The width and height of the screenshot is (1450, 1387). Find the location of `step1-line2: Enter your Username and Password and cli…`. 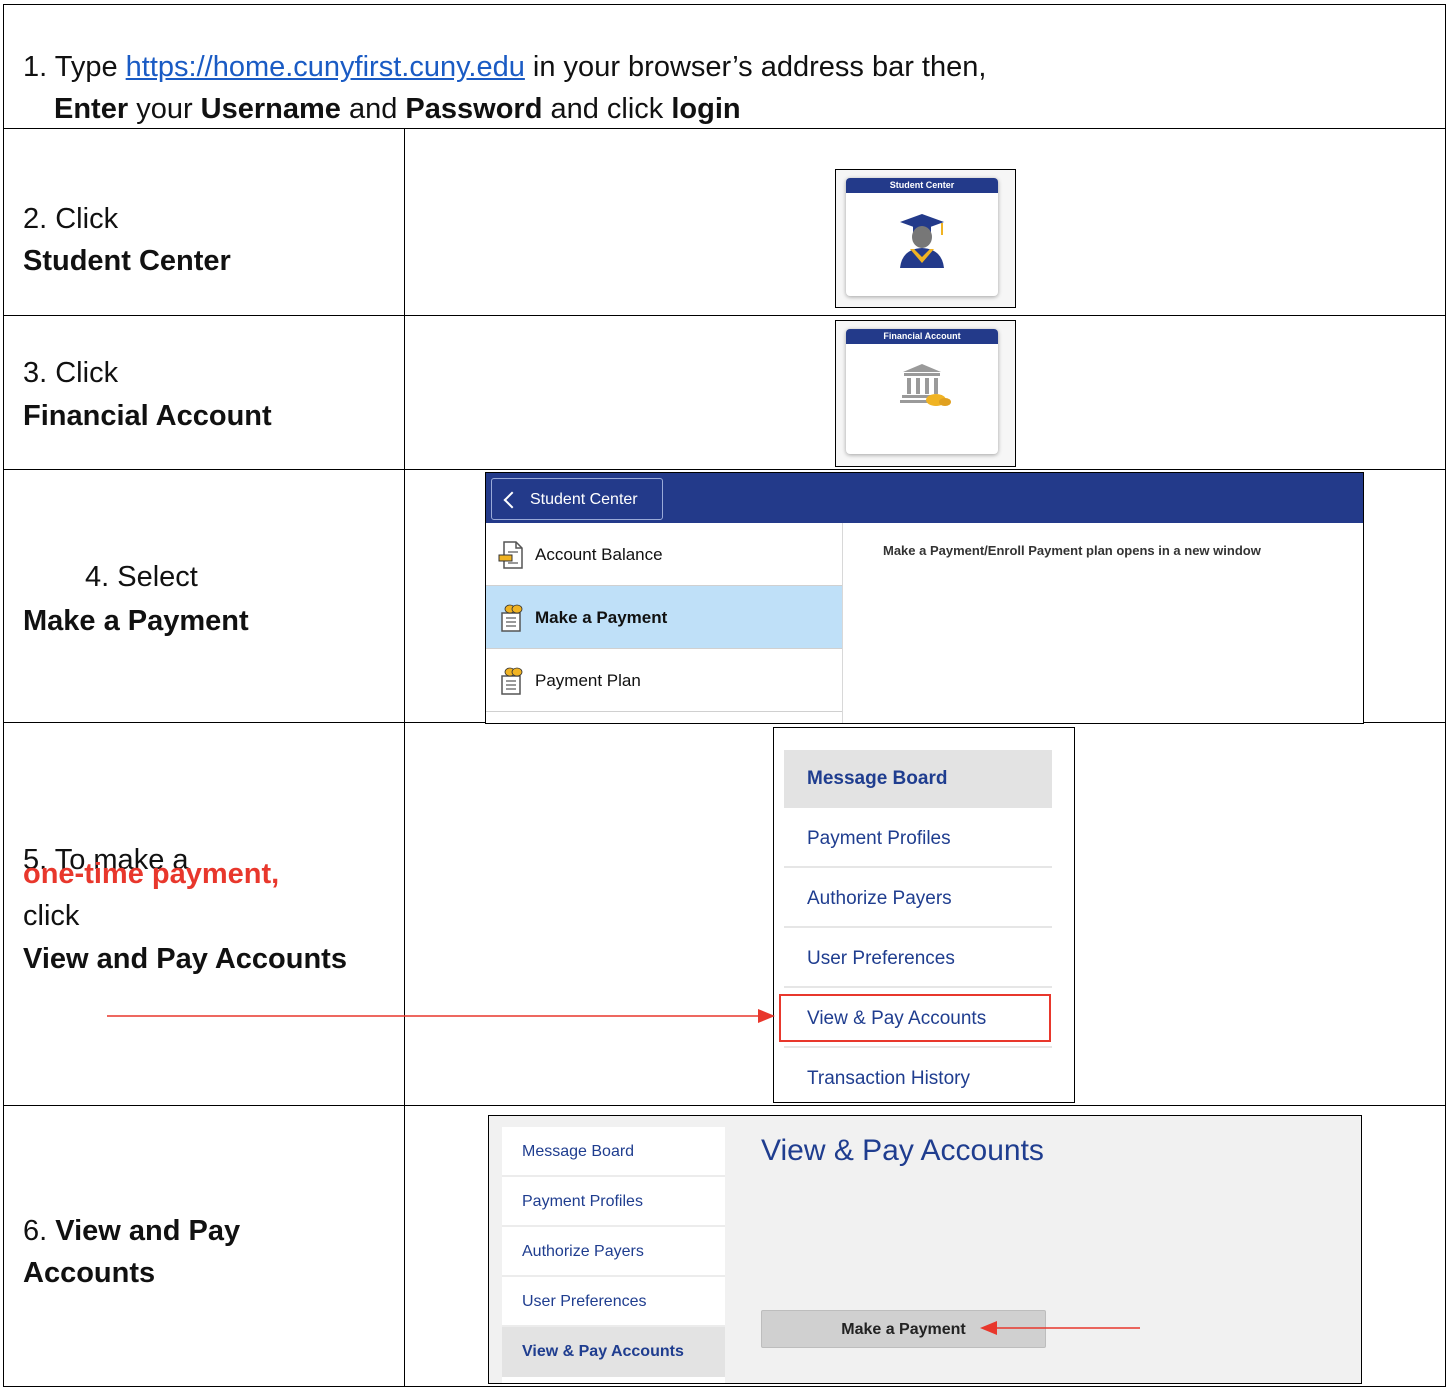

step1-line2: Enter your Username and Password and cli… is located at coordinates (397, 109).